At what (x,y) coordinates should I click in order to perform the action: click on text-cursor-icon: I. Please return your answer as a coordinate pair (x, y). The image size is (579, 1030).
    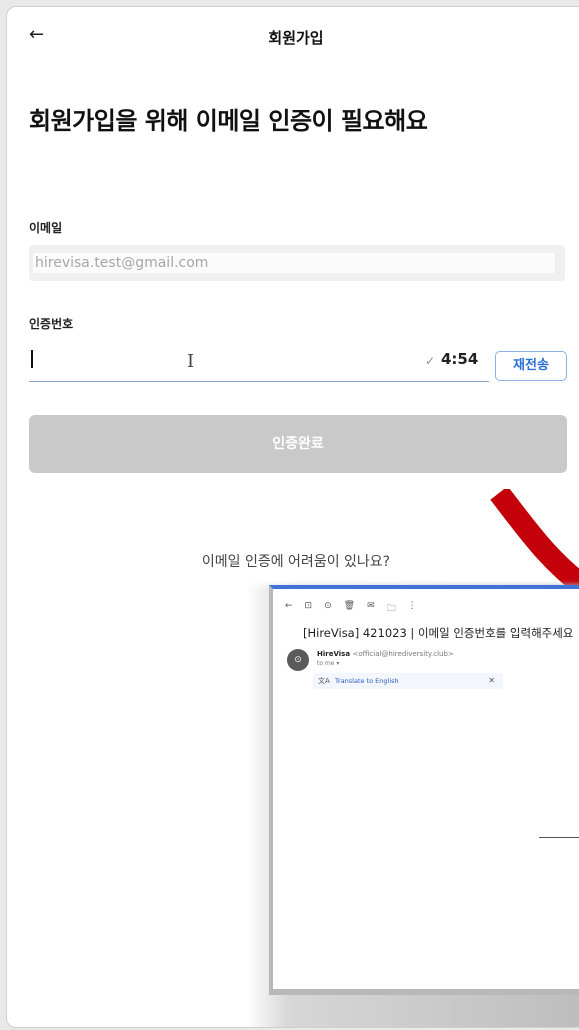
    Looking at the image, I should click on (191, 361).